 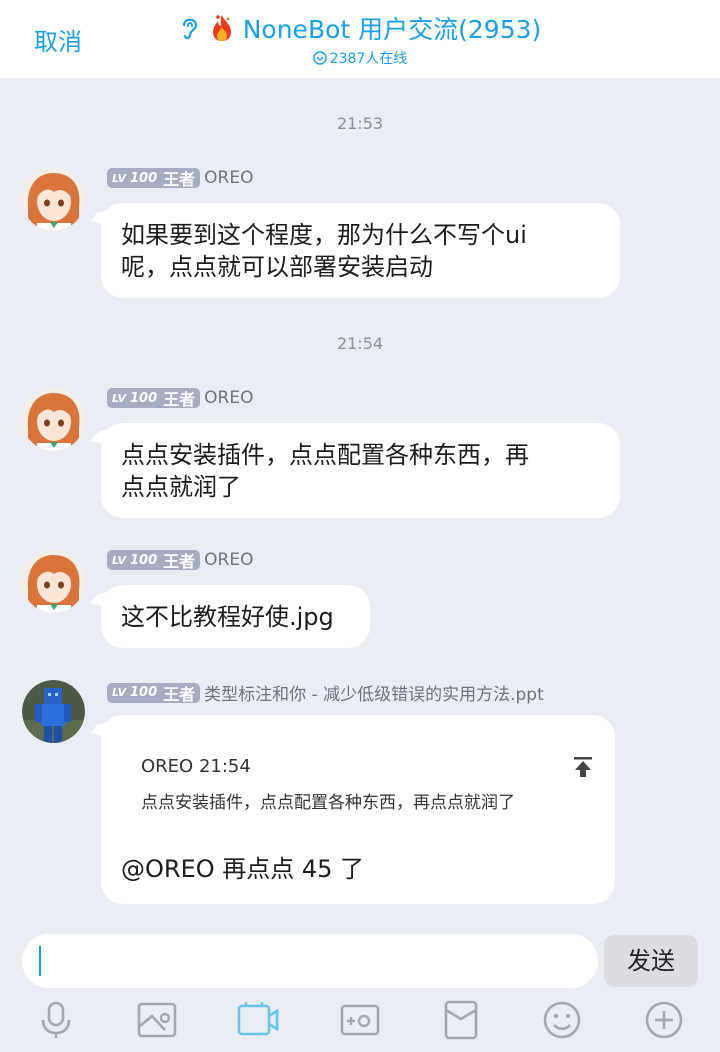 I want to click on group-name: NoneBot 用户交流(2953), so click(x=392, y=29).